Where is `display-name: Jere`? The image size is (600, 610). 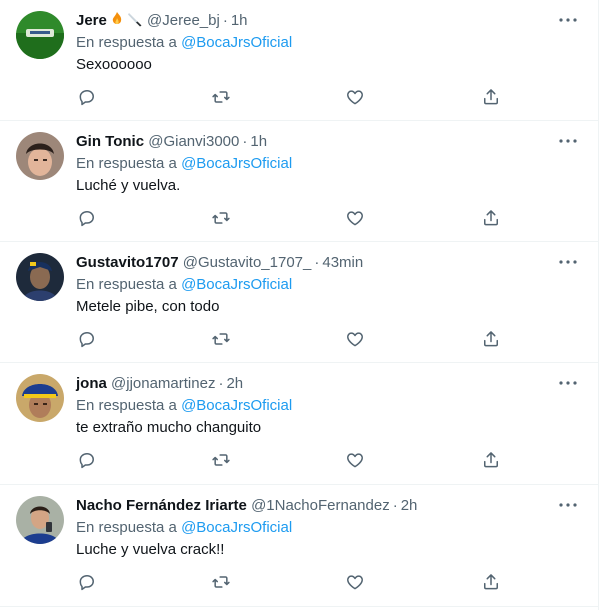
display-name: Jere is located at coordinates (91, 20).